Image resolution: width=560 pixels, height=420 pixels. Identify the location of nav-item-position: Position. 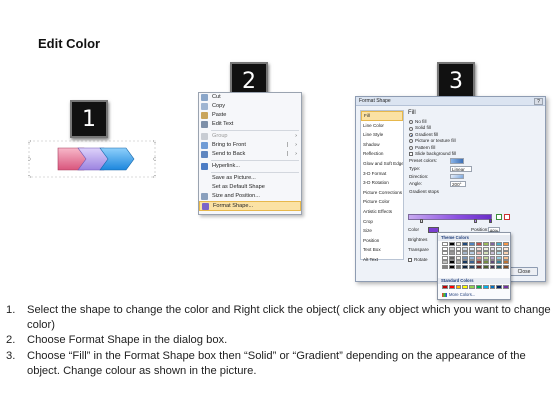
(382, 241).